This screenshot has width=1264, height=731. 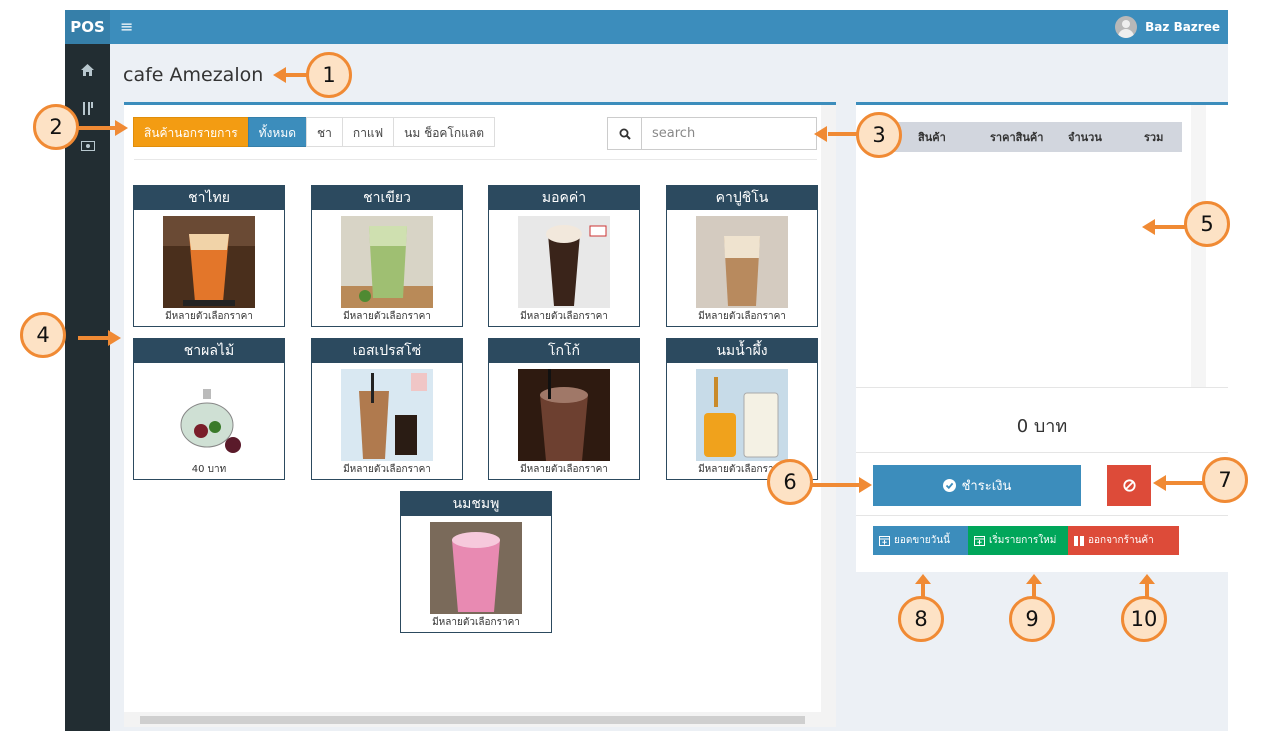 I want to click on exit-shop-button: ออกจากร้านค้า, so click(x=1123, y=540).